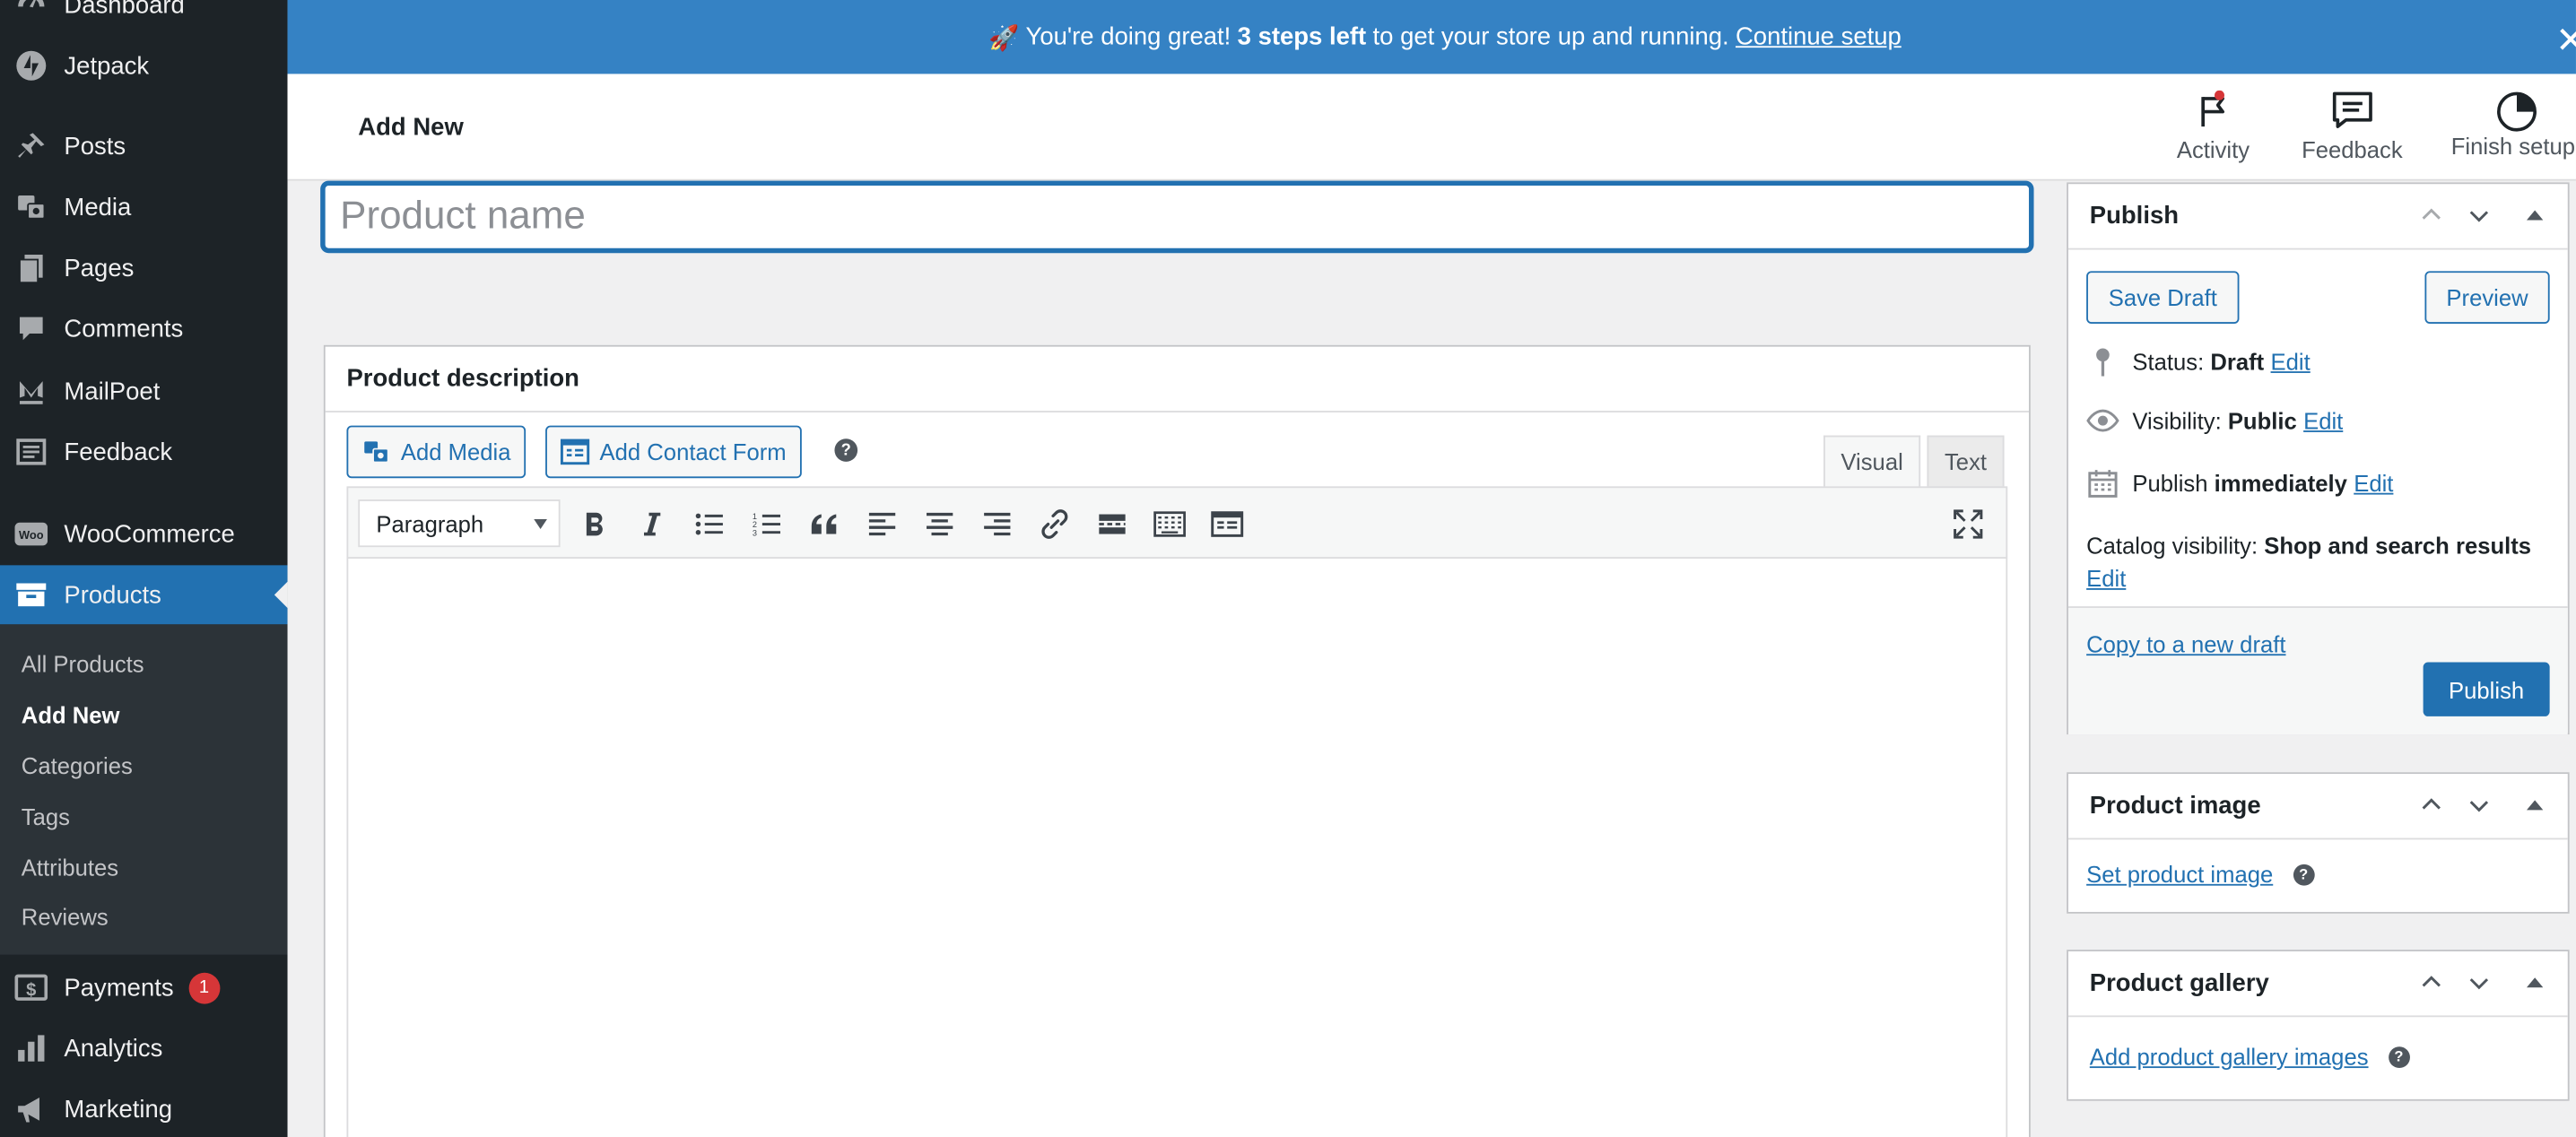 The height and width of the screenshot is (1137, 2576). I want to click on add-media-label: Add Media, so click(455, 451).